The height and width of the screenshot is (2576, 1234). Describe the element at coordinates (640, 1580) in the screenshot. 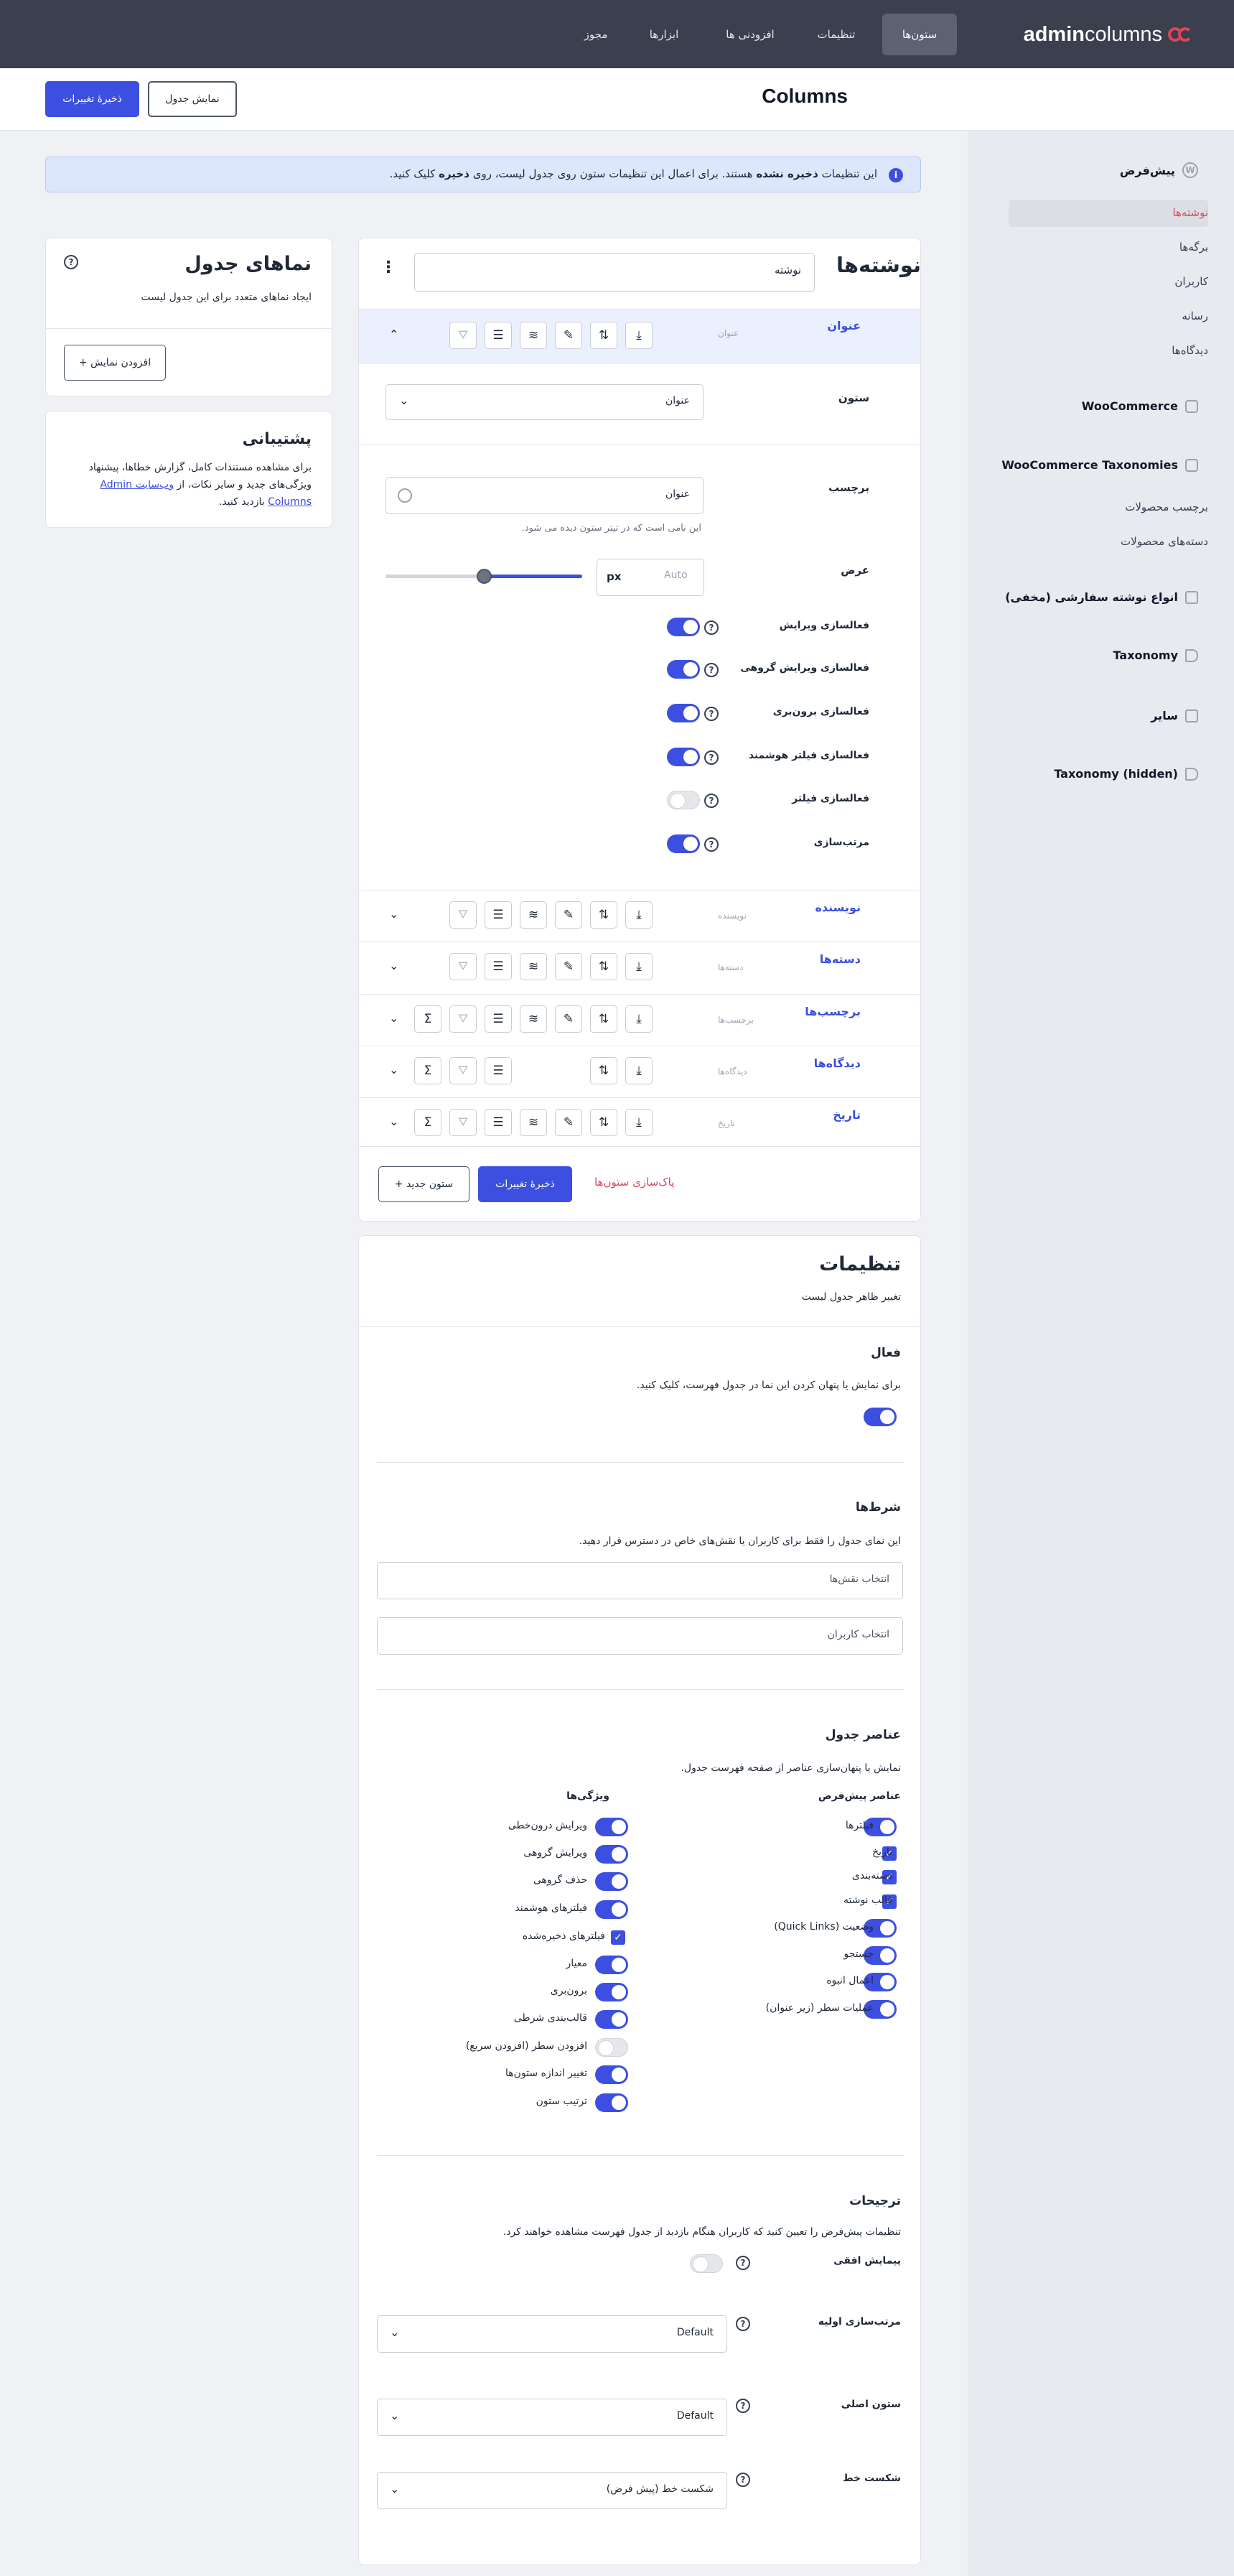

I see `roles-select: انتخاب نقش‌ها` at that location.